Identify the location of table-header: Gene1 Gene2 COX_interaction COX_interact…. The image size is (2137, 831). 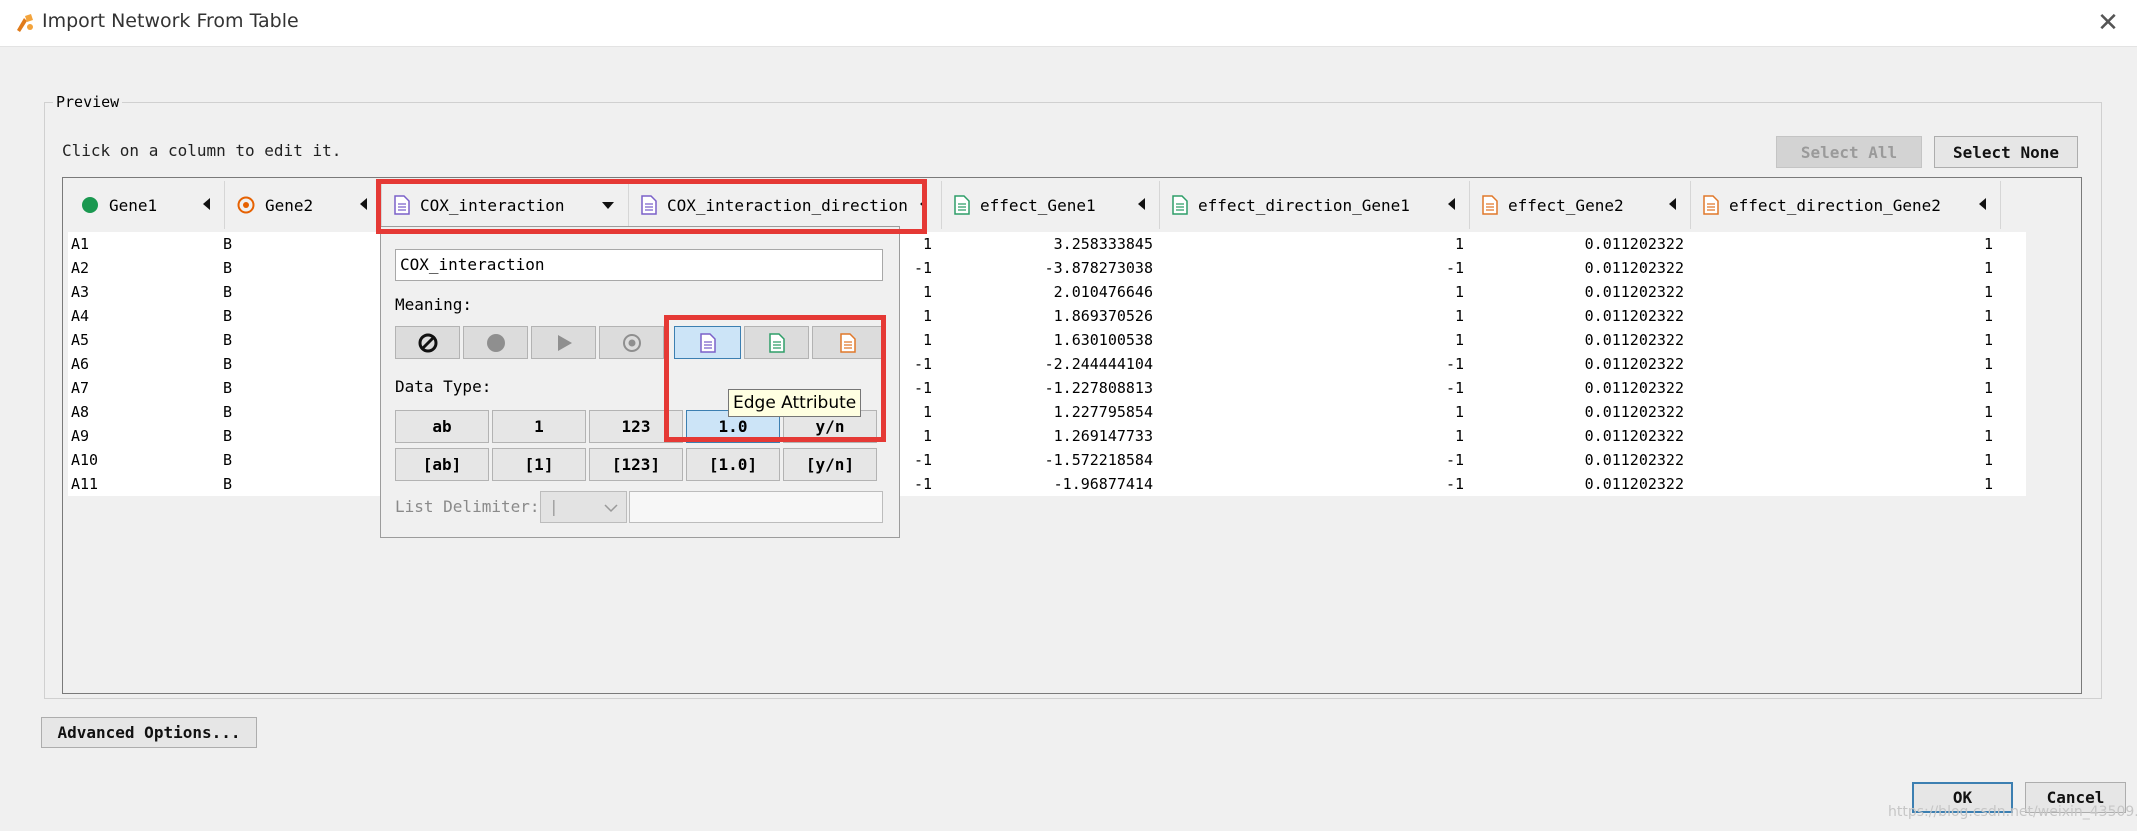
(1078, 205).